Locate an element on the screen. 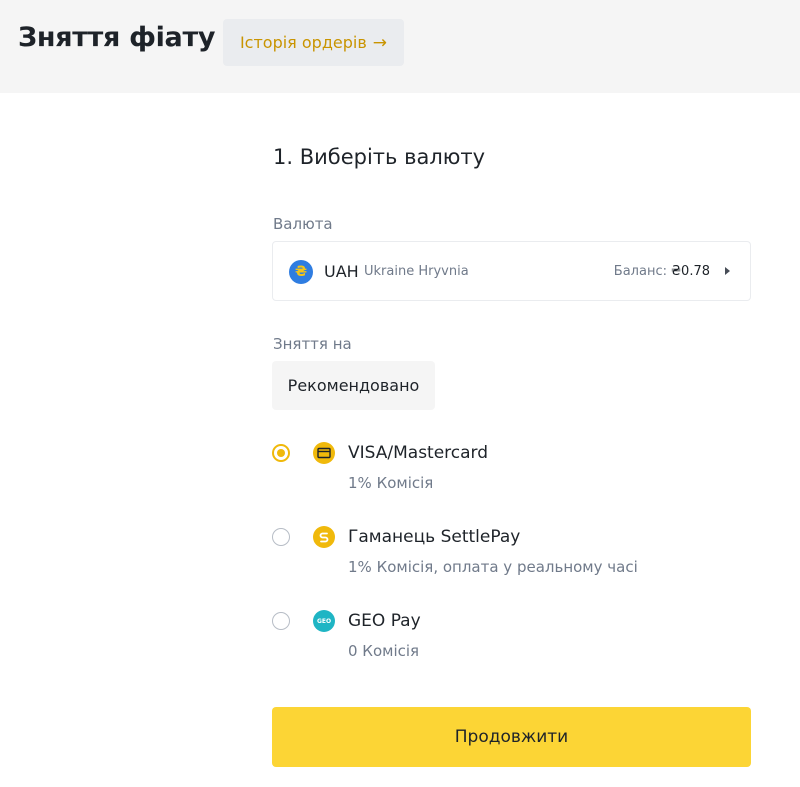 The width and height of the screenshot is (800, 787). arrow-right-icon: → is located at coordinates (380, 42).